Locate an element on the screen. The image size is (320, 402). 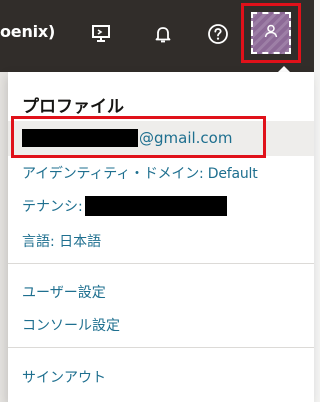
background-page-strip is located at coordinates (4, 237).